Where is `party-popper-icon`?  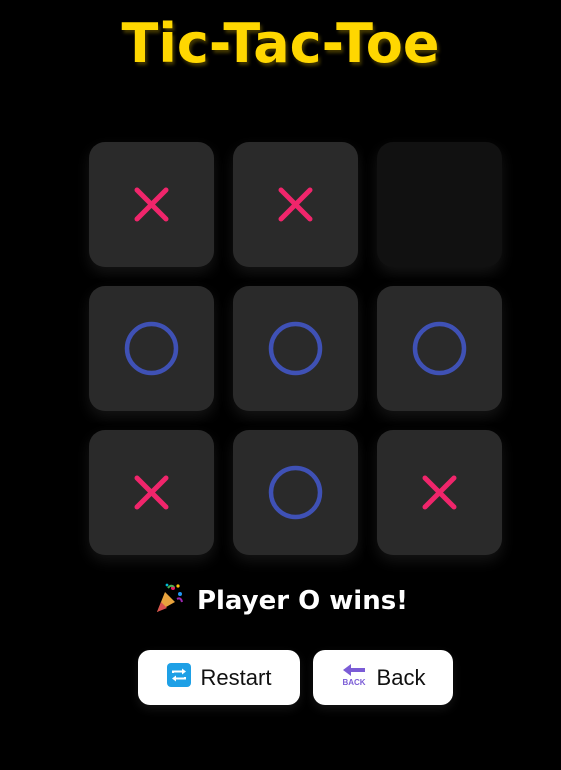
party-popper-icon is located at coordinates (169, 598).